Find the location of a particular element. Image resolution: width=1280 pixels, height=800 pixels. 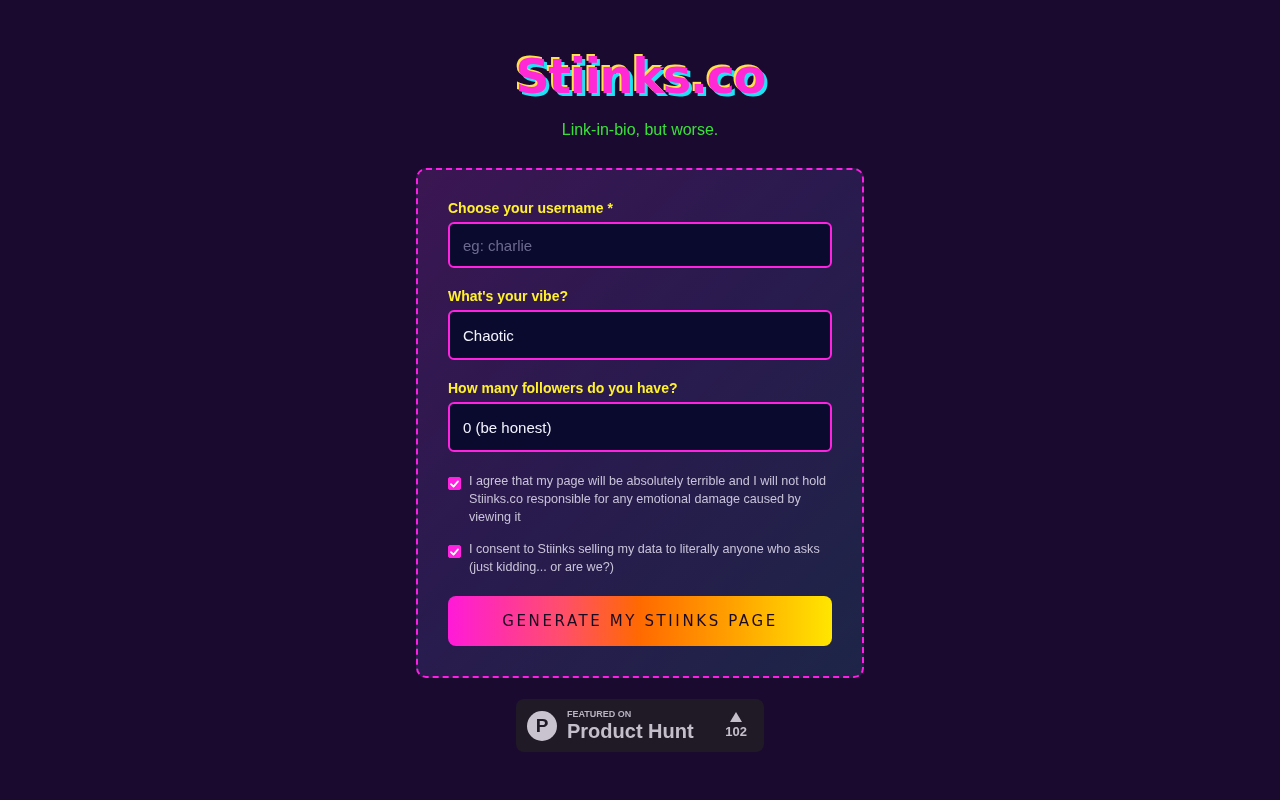

text-field: eg: charlie is located at coordinates (640, 245).